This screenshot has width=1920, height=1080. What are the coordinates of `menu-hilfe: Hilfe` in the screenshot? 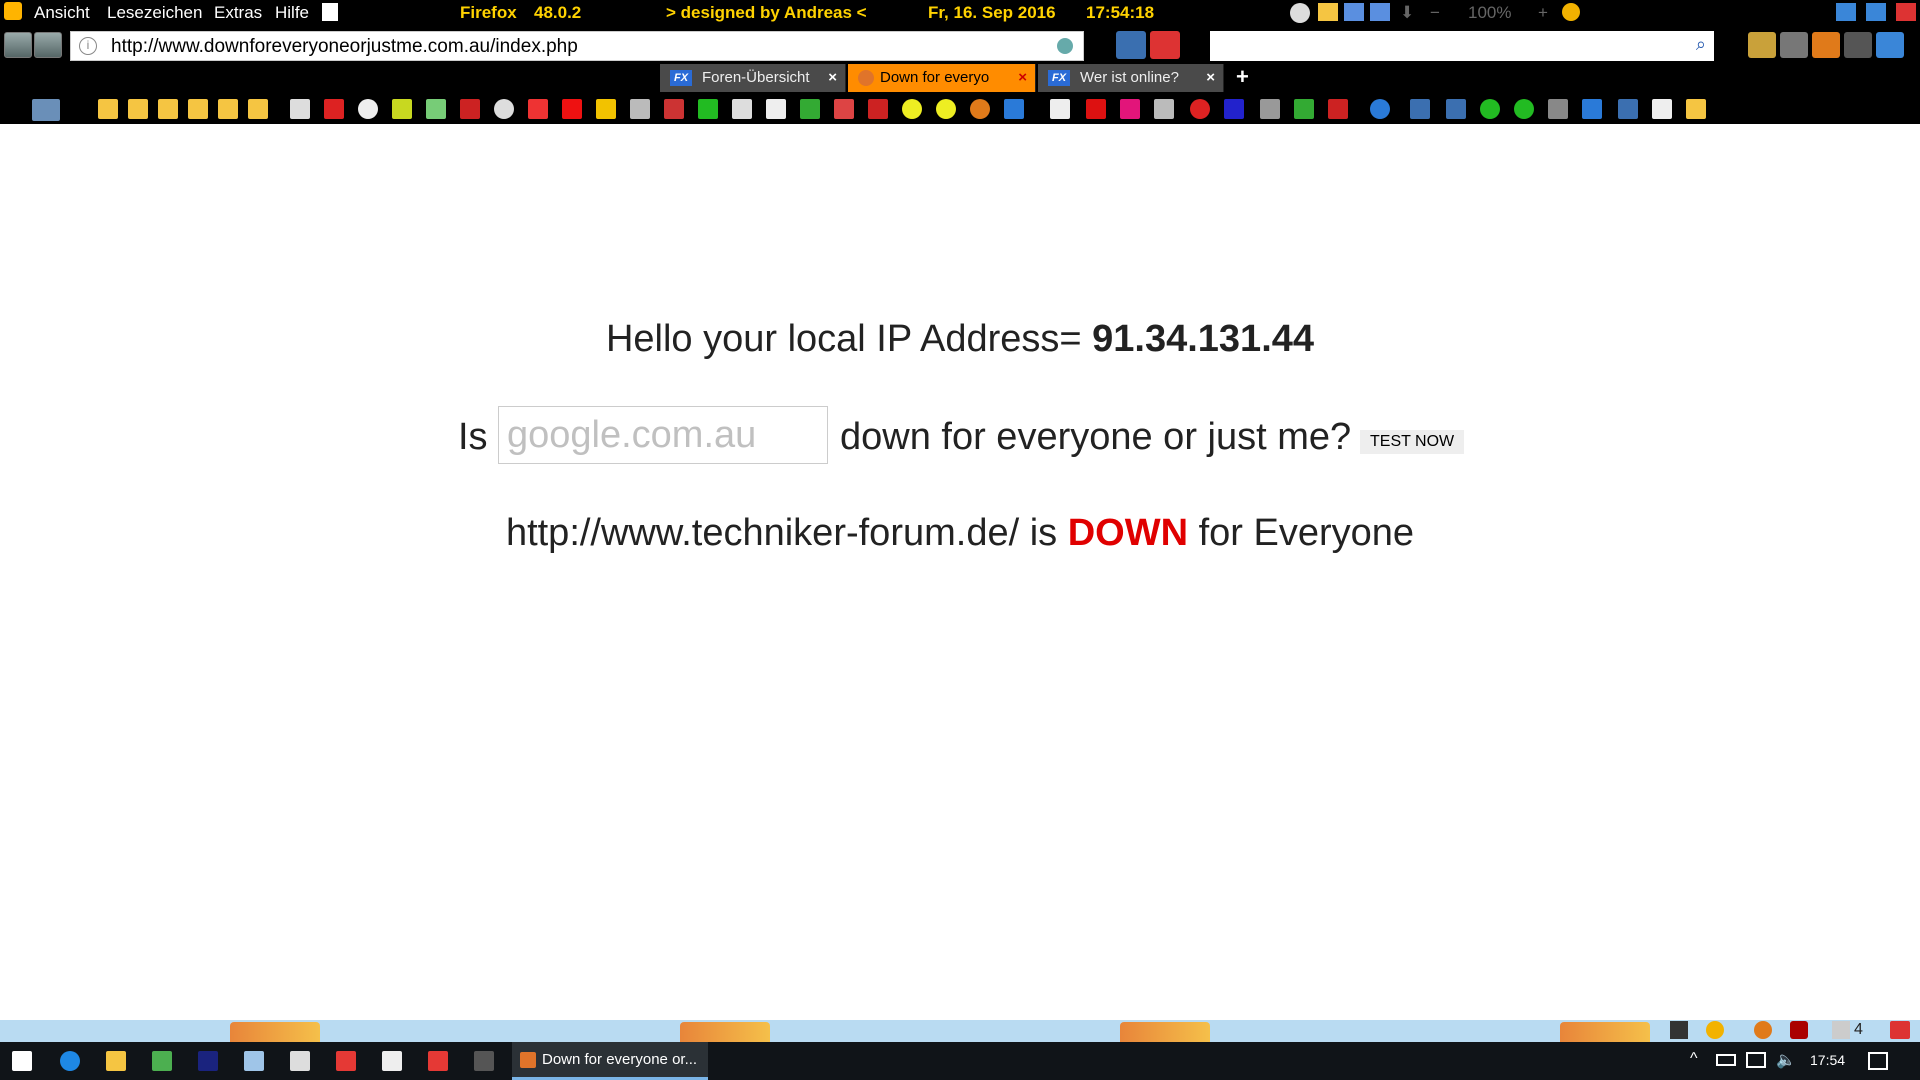 It's located at (292, 13).